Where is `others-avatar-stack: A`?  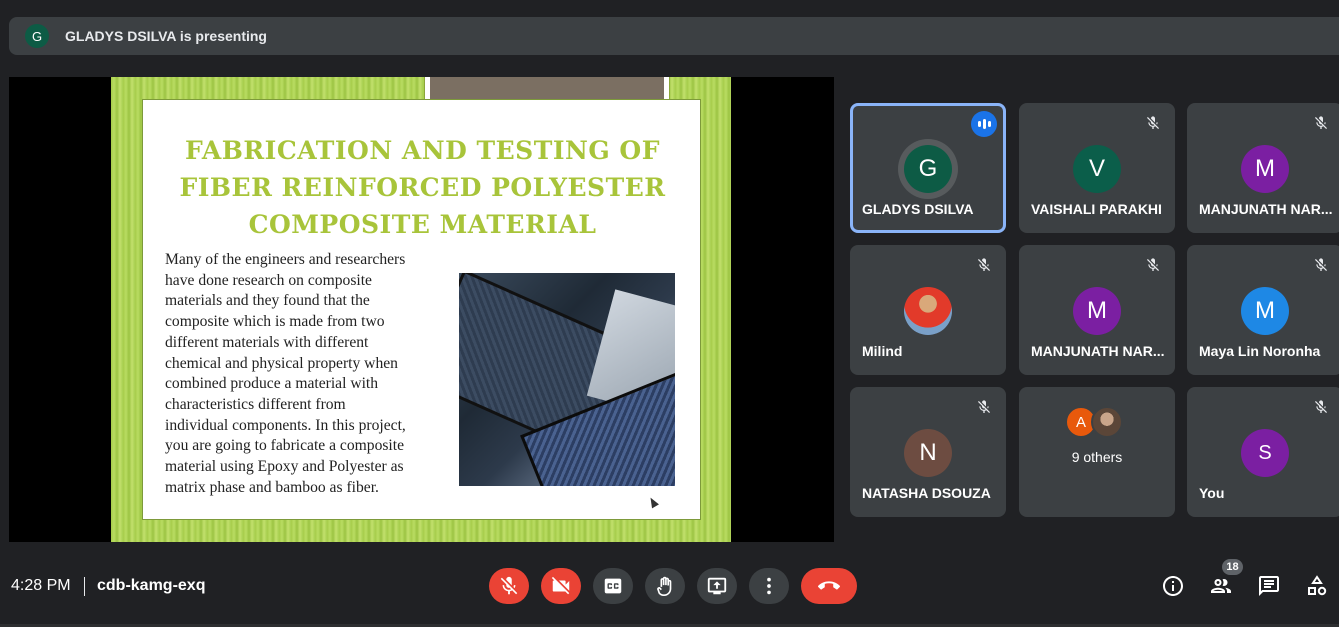 others-avatar-stack: A is located at coordinates (1097, 422).